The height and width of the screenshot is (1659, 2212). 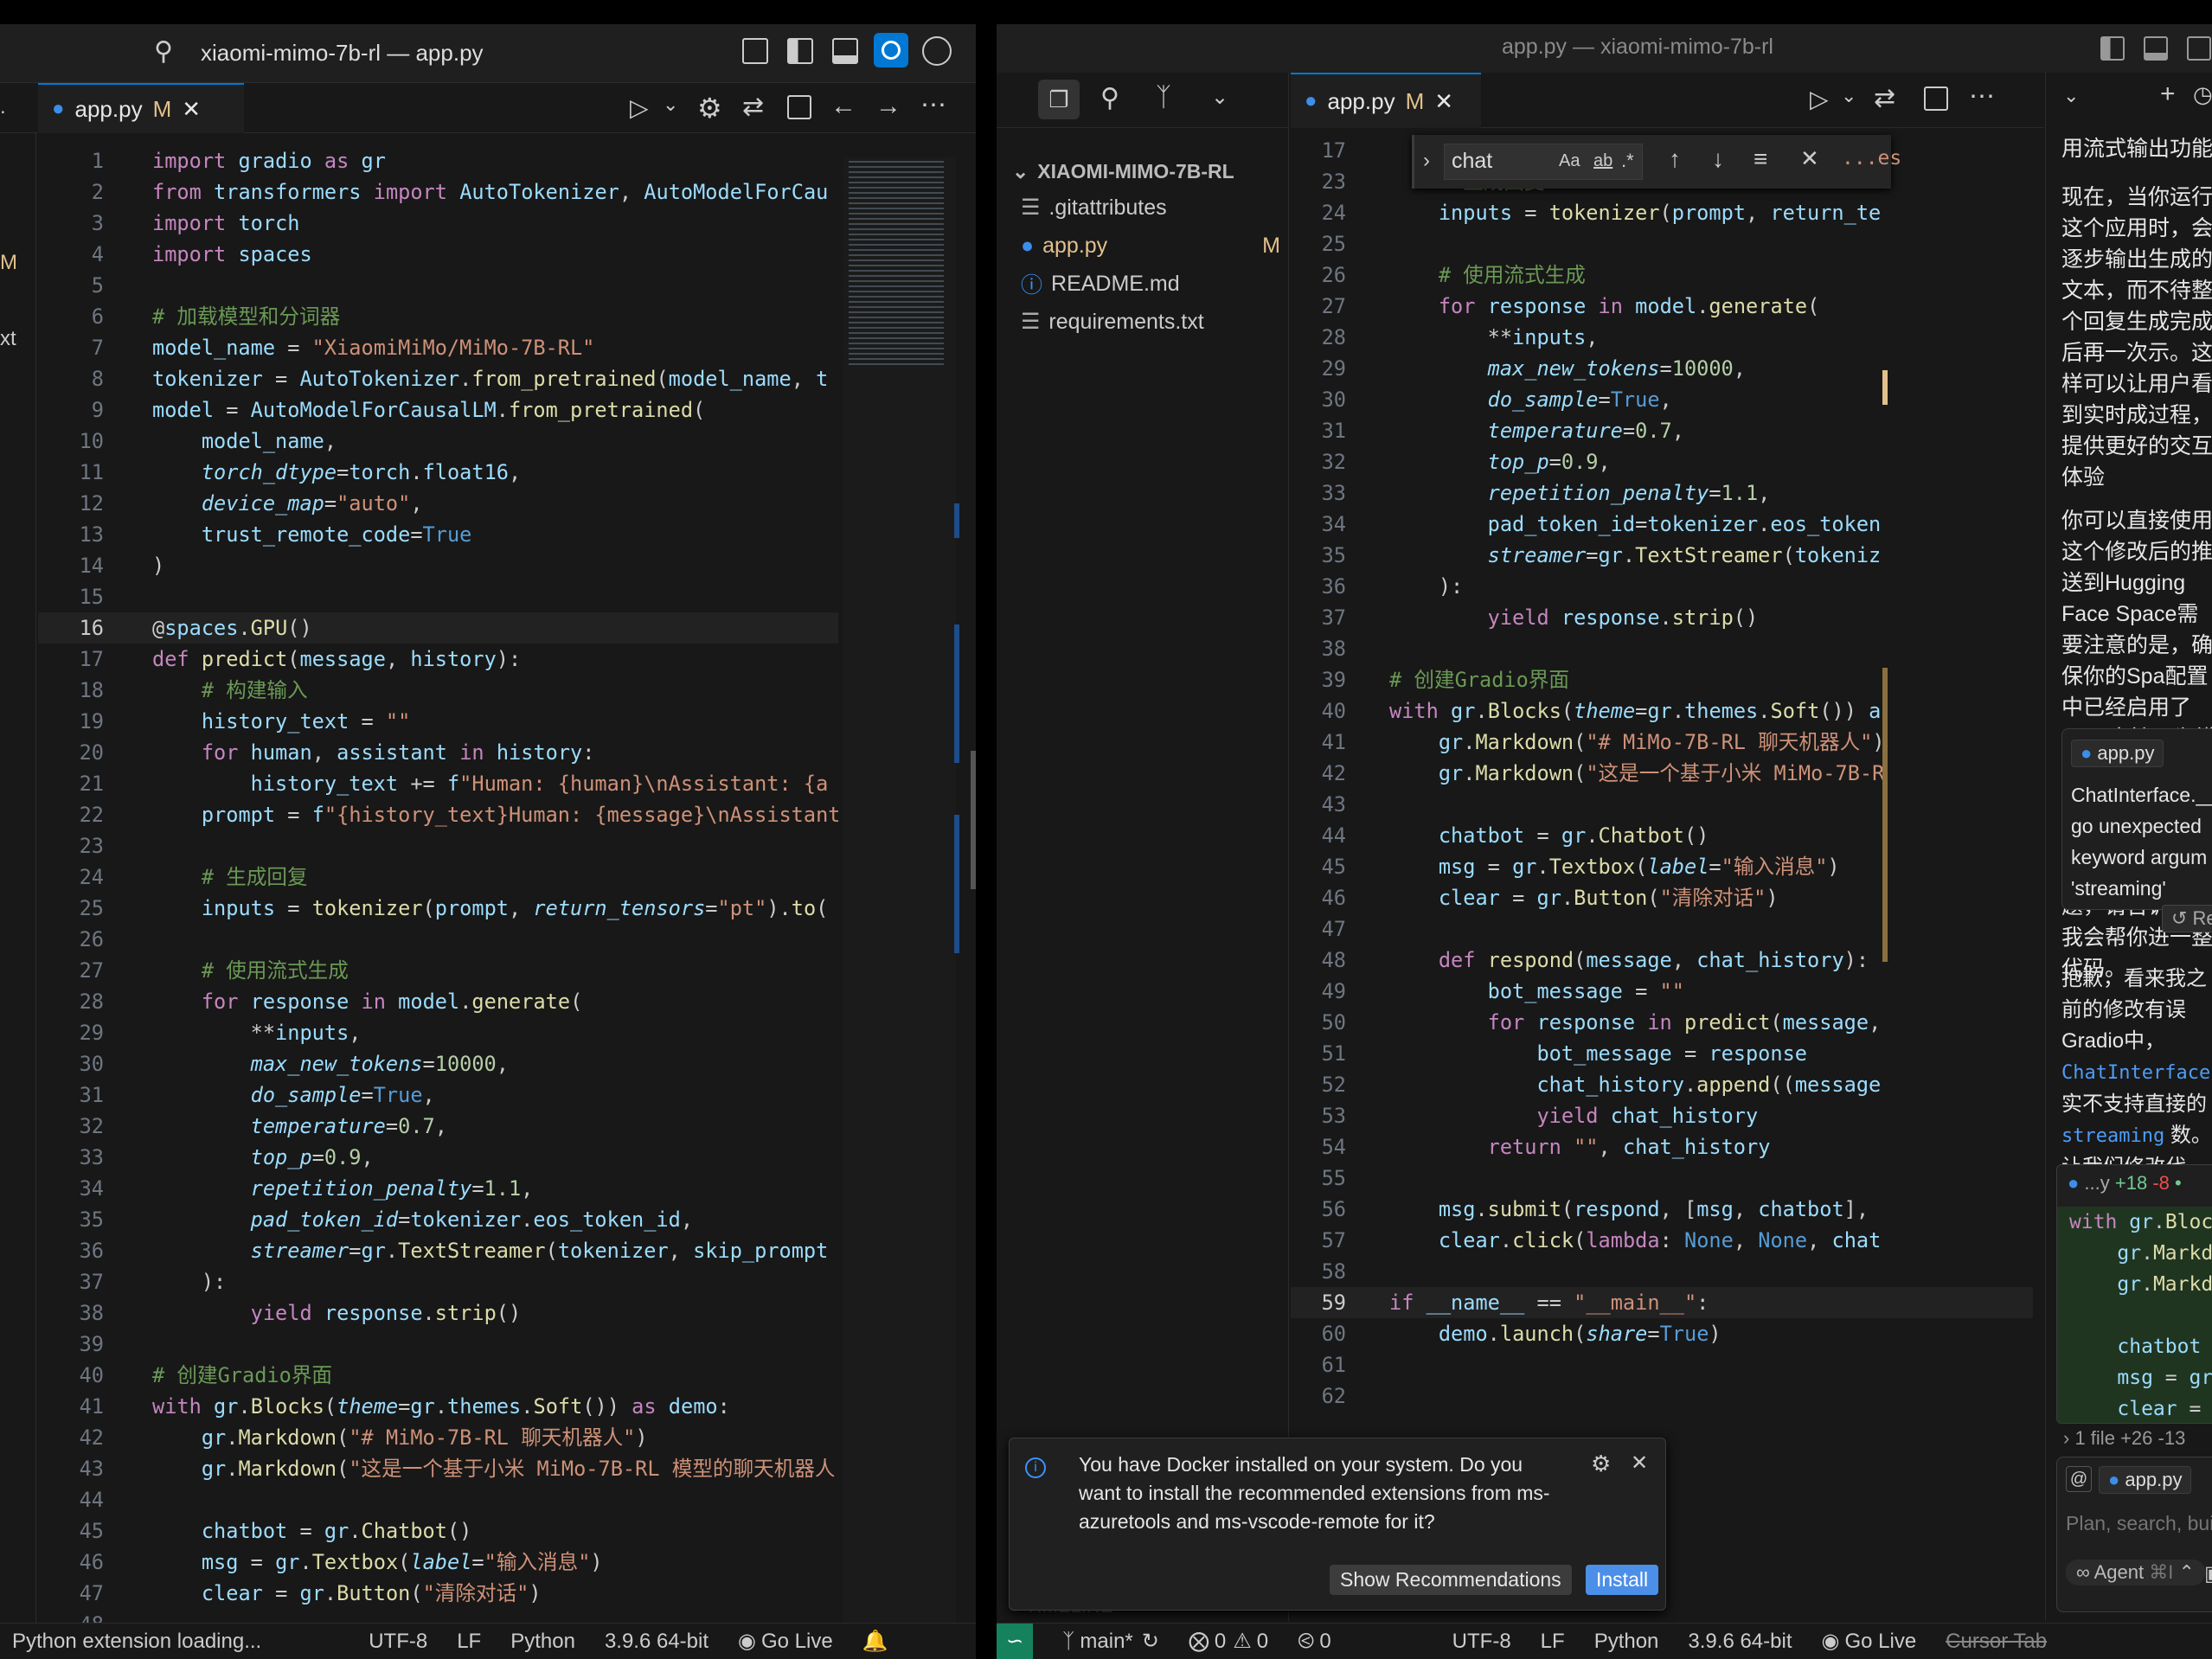 What do you see at coordinates (1263, 1642) in the screenshot?
I see `status-warnings: 0` at bounding box center [1263, 1642].